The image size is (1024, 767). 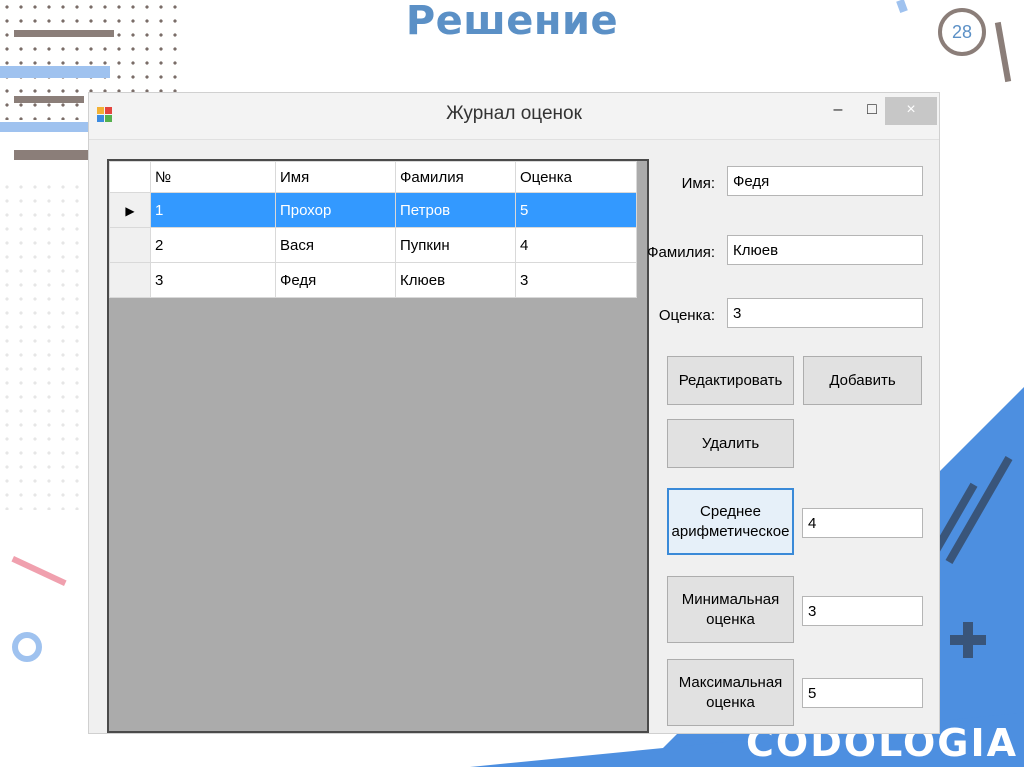 What do you see at coordinates (730, 443) in the screenshot?
I see `delete-button: Удалить` at bounding box center [730, 443].